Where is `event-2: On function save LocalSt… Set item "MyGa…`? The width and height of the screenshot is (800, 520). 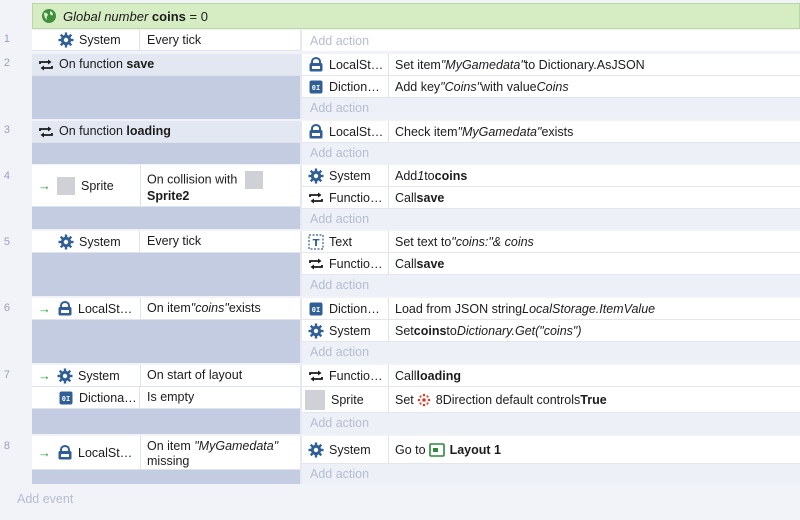
event-2: On function save LocalSt… Set item "MyGa… is located at coordinates (416, 86).